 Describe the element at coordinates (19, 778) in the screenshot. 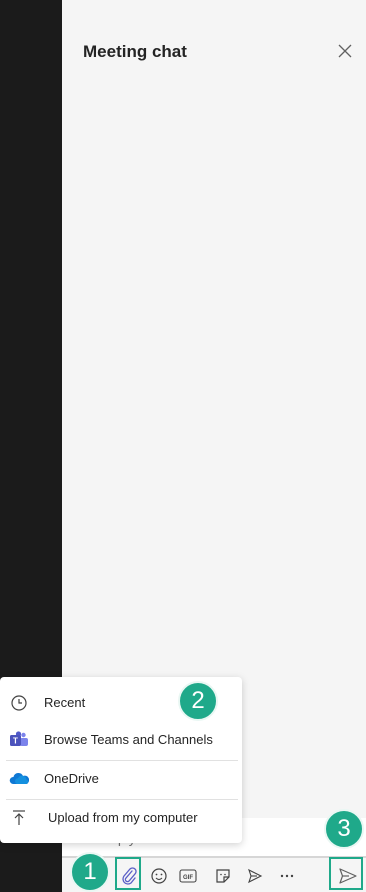

I see `onedrive-icon` at that location.